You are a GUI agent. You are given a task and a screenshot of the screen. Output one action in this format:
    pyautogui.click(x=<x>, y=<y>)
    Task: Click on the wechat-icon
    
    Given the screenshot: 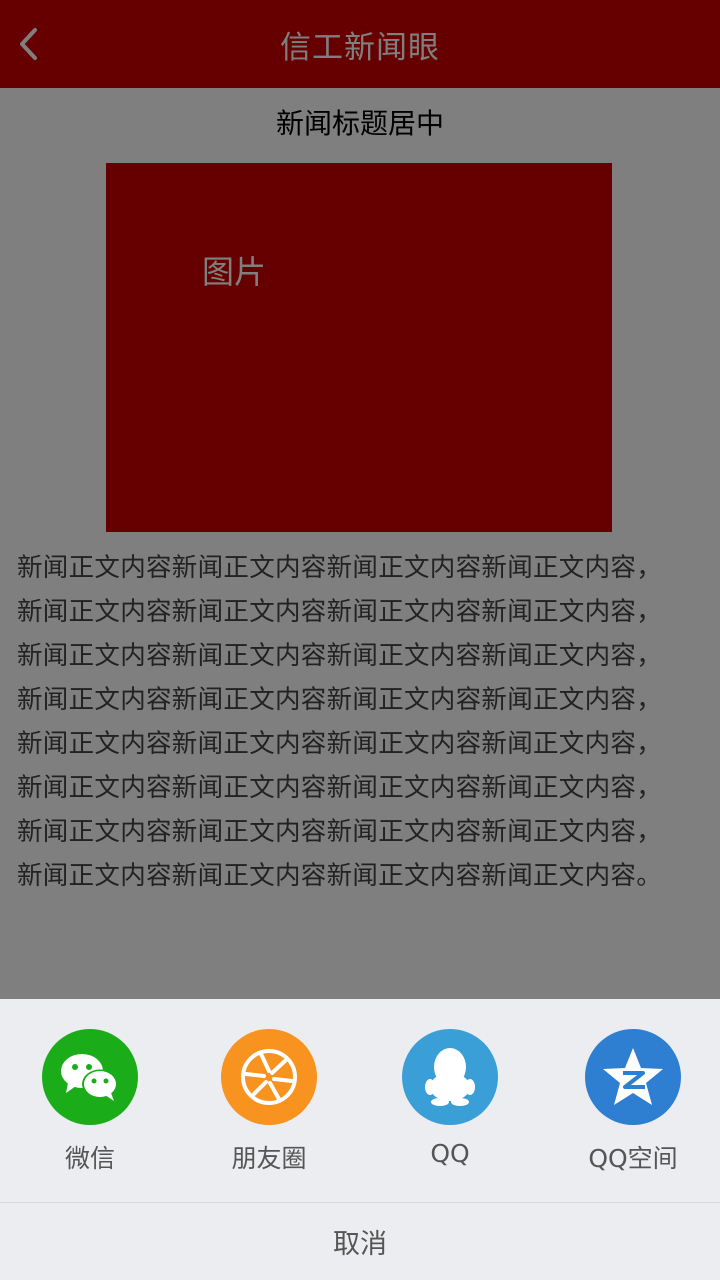 What is the action you would take?
    pyautogui.click(x=90, y=1077)
    